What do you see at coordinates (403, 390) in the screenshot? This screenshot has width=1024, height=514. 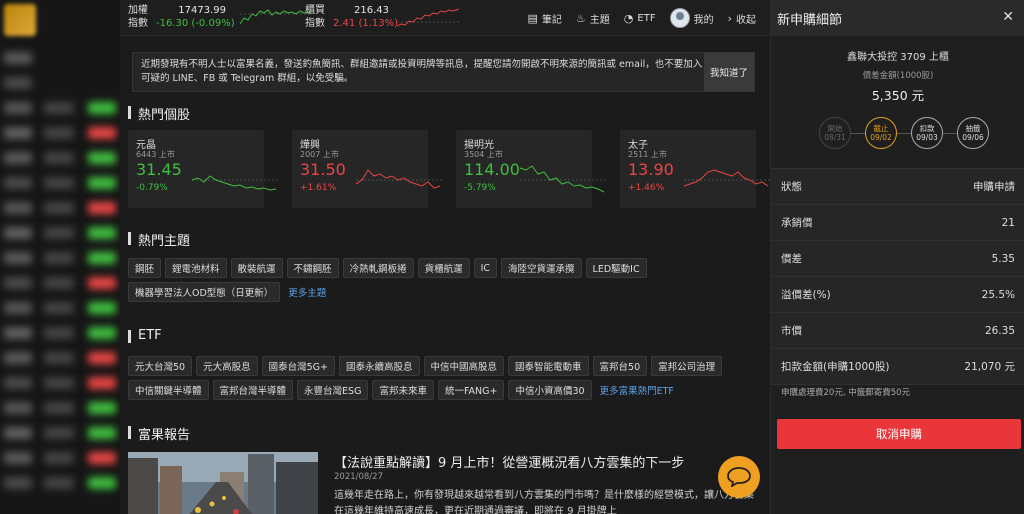 I see `etf-tag: 富邦未來車` at bounding box center [403, 390].